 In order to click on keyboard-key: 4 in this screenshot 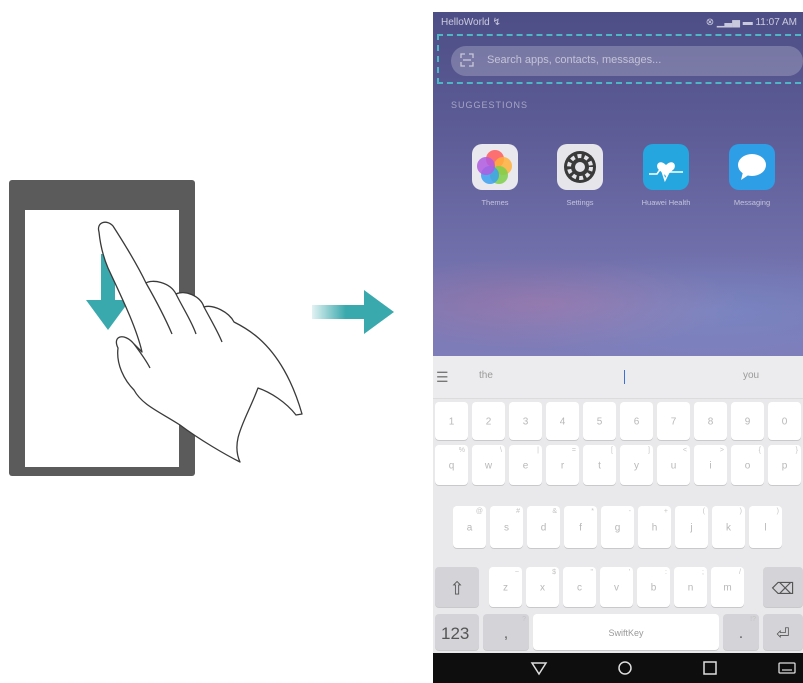, I will do `click(562, 421)`.